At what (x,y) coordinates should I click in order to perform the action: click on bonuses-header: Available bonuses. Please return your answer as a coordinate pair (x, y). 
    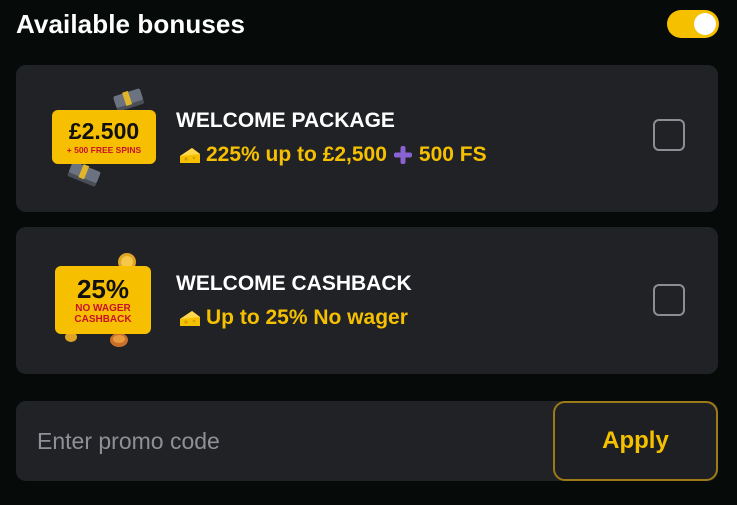
    Looking at the image, I should click on (367, 24).